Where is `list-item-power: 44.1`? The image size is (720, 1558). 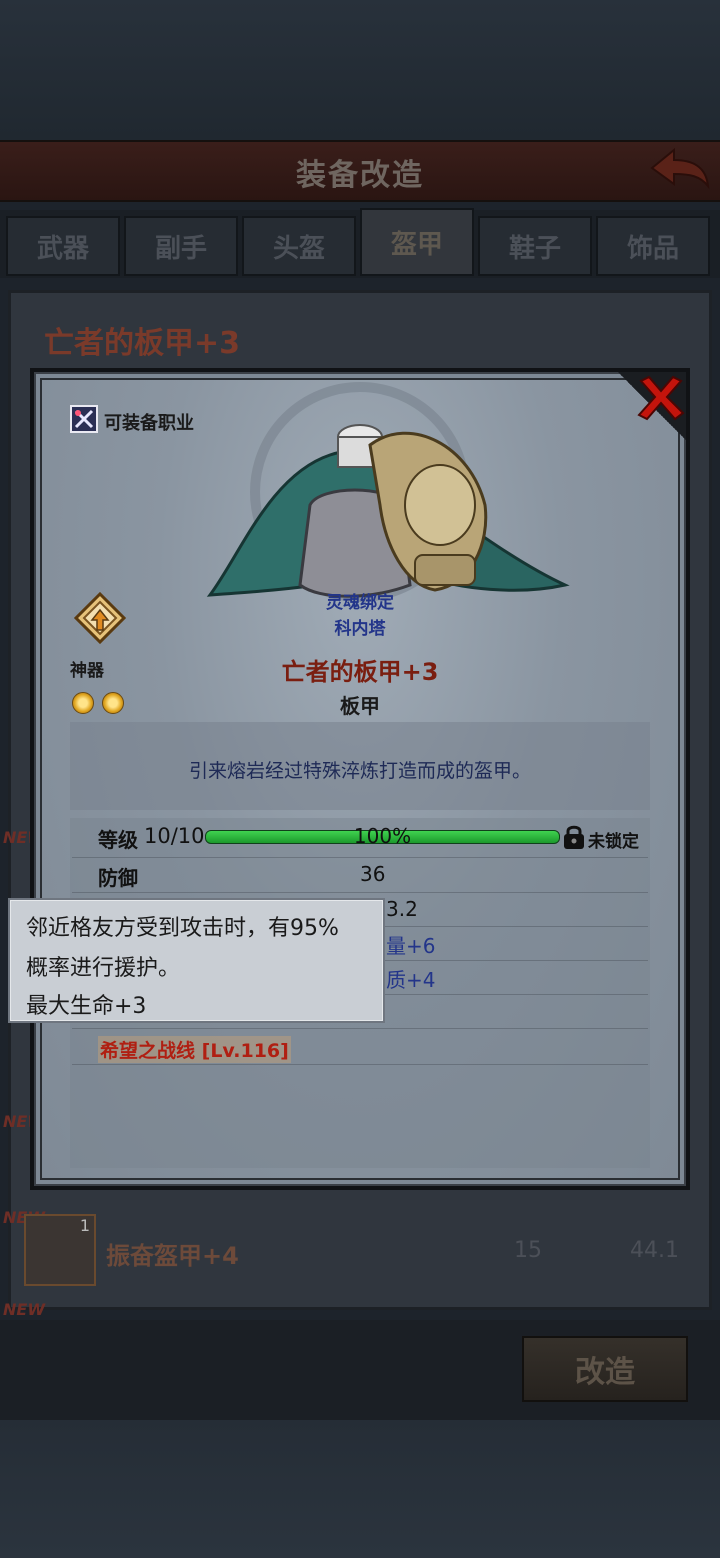 list-item-power: 44.1 is located at coordinates (654, 1250).